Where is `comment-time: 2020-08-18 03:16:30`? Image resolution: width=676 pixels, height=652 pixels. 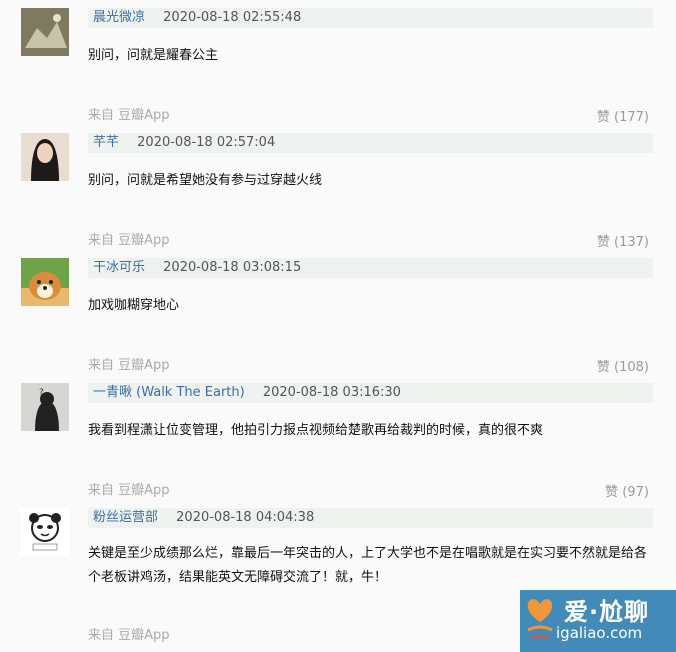
comment-time: 2020-08-18 03:16:30 is located at coordinates (331, 392).